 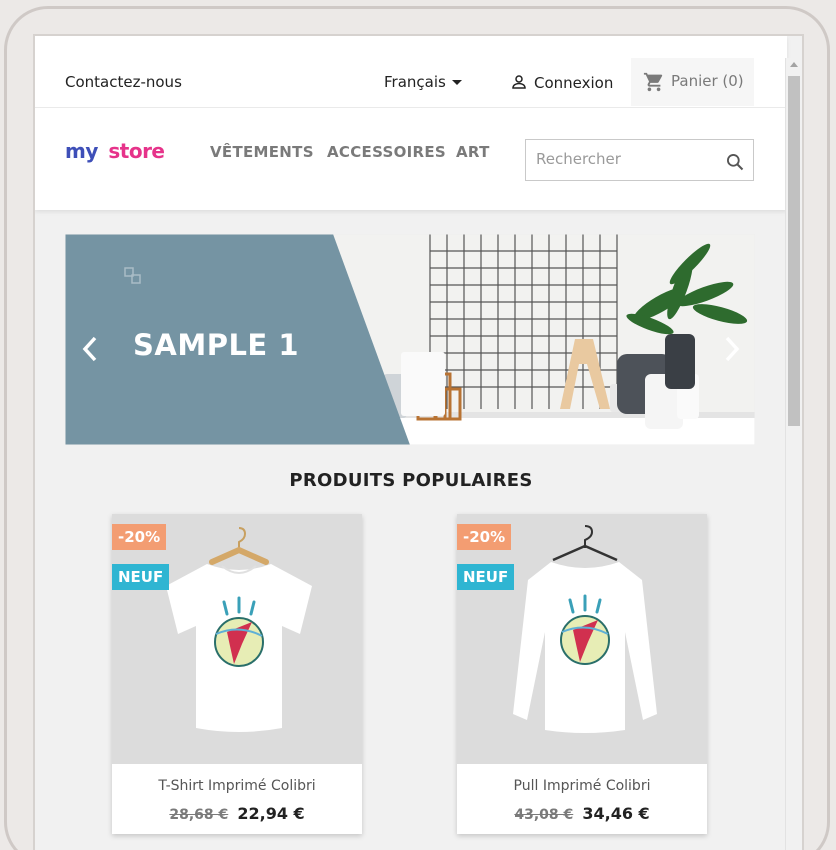 I want to click on search-box, so click(x=639, y=160).